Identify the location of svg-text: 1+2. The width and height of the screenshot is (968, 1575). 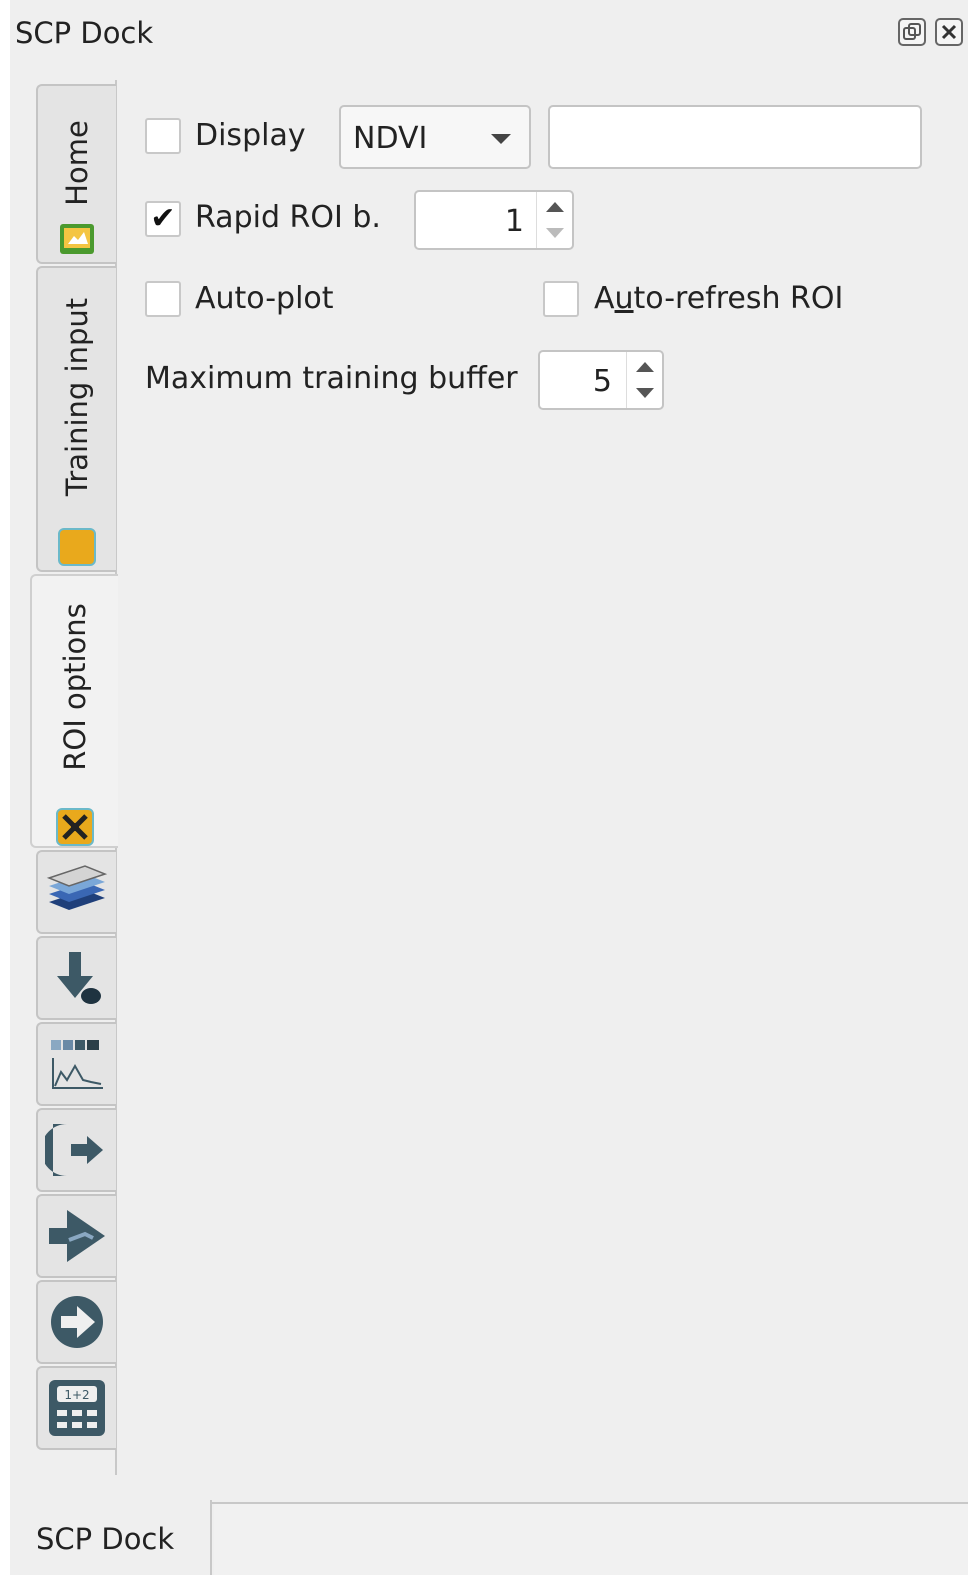
(76, 1395).